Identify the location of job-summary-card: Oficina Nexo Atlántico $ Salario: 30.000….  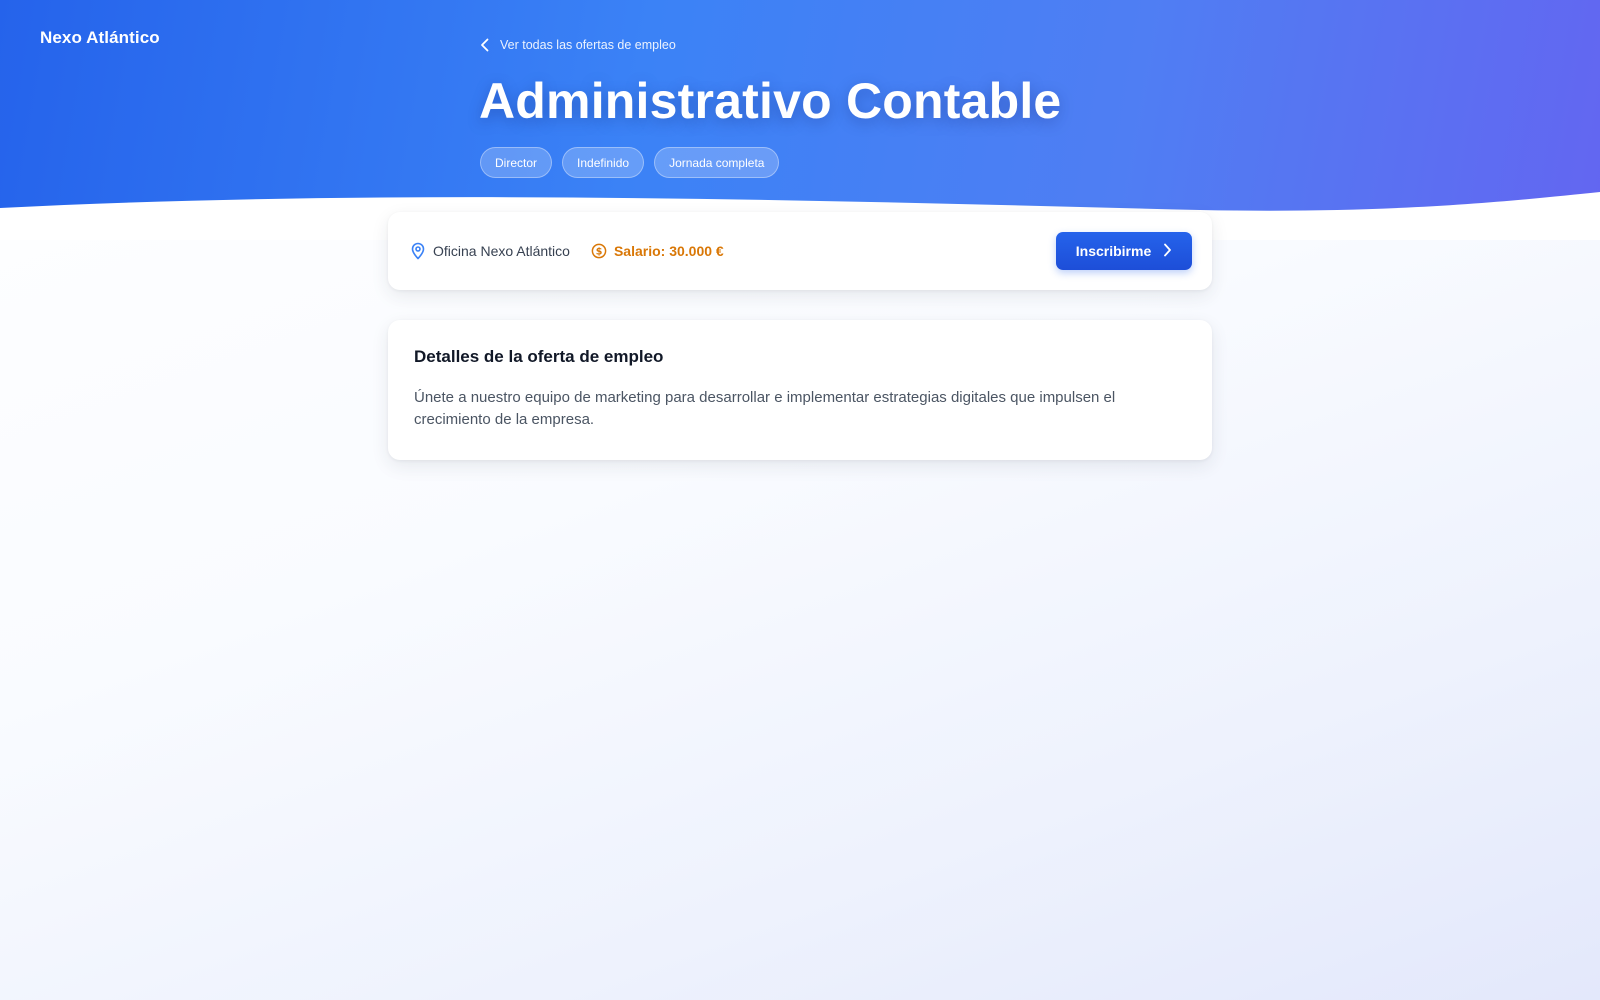
(800, 251).